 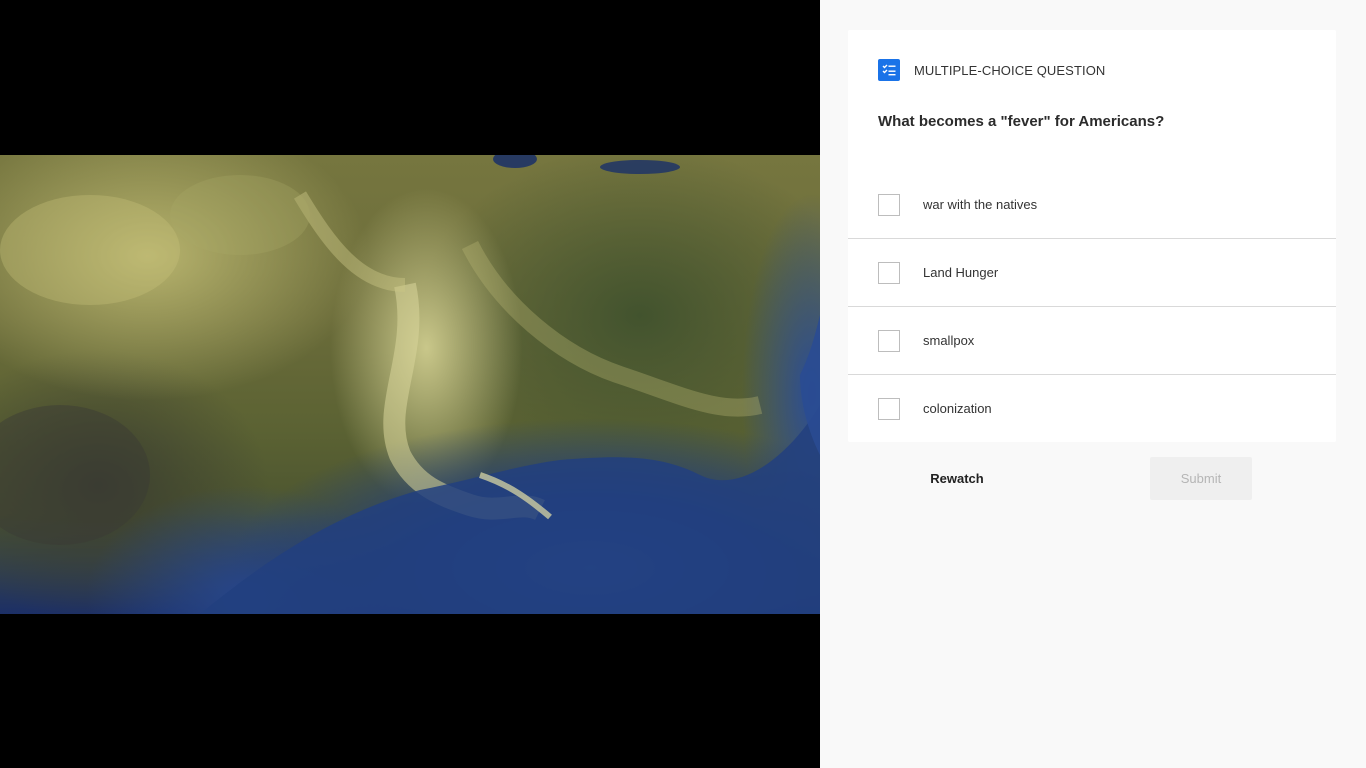 I want to click on answer-option-label: Land Hunger, so click(x=961, y=272).